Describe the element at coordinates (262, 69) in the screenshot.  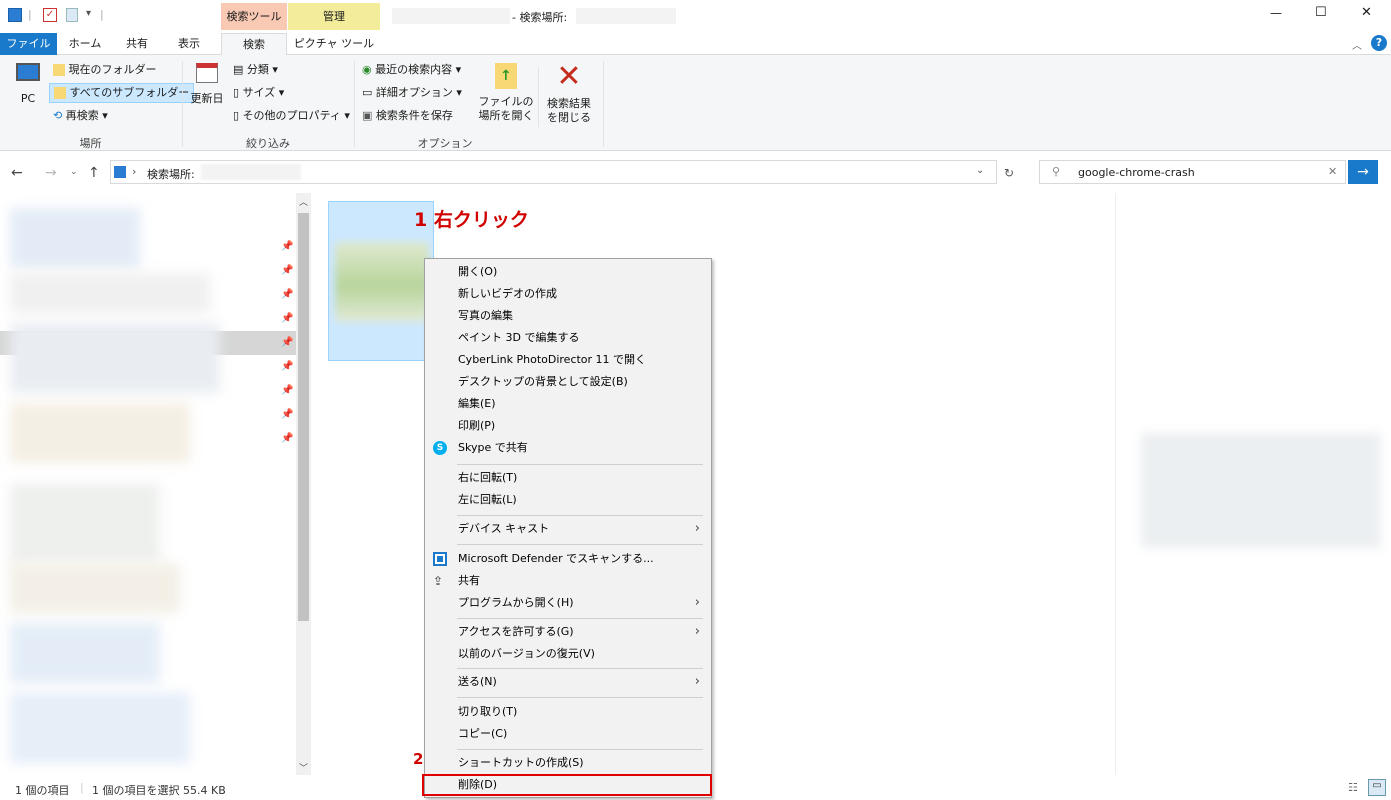
I see `kind-label: 分類 ▾` at that location.